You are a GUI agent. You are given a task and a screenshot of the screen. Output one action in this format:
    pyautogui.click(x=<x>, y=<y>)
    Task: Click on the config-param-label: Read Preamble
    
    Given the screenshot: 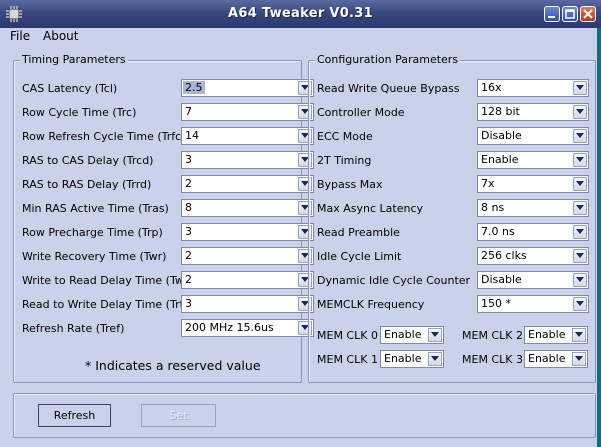 What is the action you would take?
    pyautogui.click(x=358, y=232)
    